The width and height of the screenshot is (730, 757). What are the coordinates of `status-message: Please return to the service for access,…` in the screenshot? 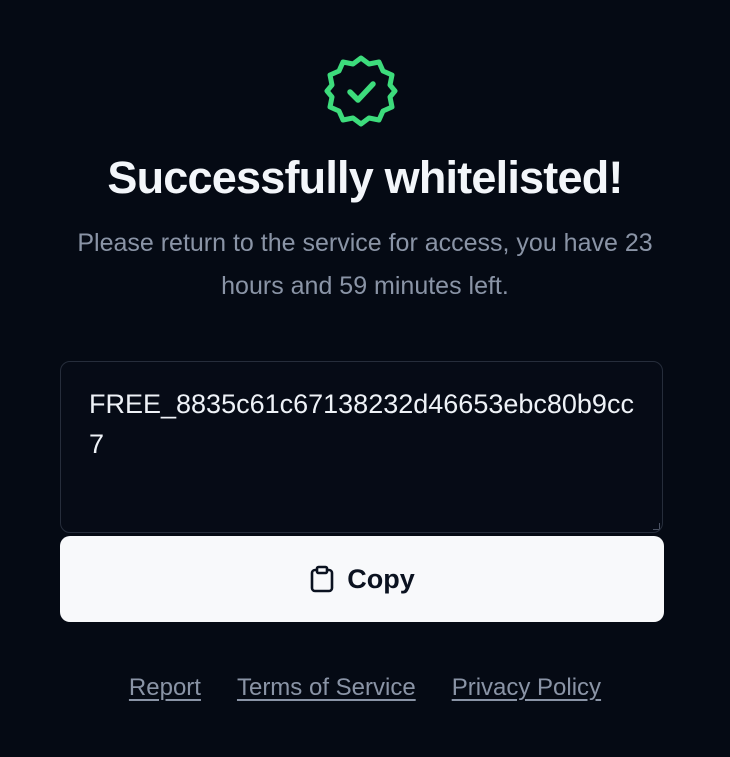 It's located at (365, 264).